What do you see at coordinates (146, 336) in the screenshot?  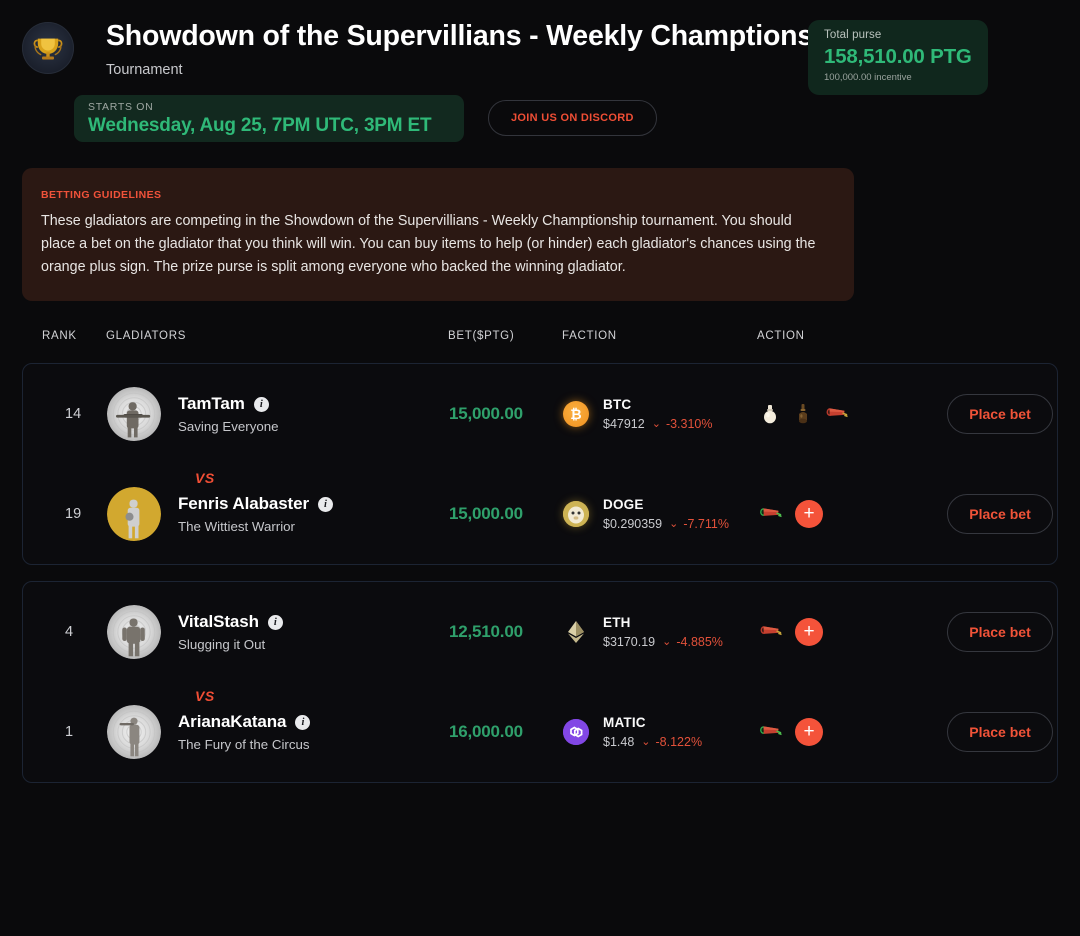 I see `column-header-gladiators: GLADIATORS` at bounding box center [146, 336].